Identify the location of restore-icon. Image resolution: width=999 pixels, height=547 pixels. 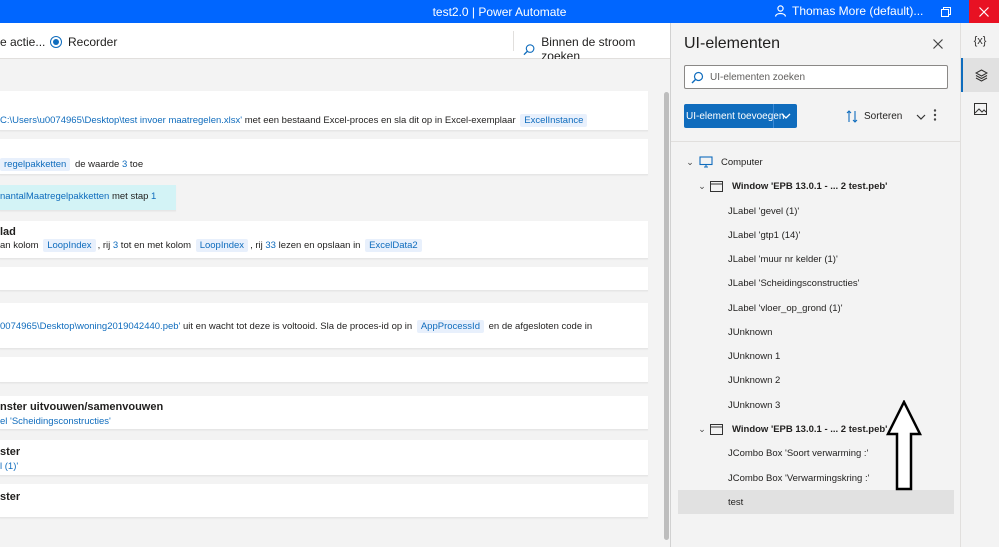
(946, 11).